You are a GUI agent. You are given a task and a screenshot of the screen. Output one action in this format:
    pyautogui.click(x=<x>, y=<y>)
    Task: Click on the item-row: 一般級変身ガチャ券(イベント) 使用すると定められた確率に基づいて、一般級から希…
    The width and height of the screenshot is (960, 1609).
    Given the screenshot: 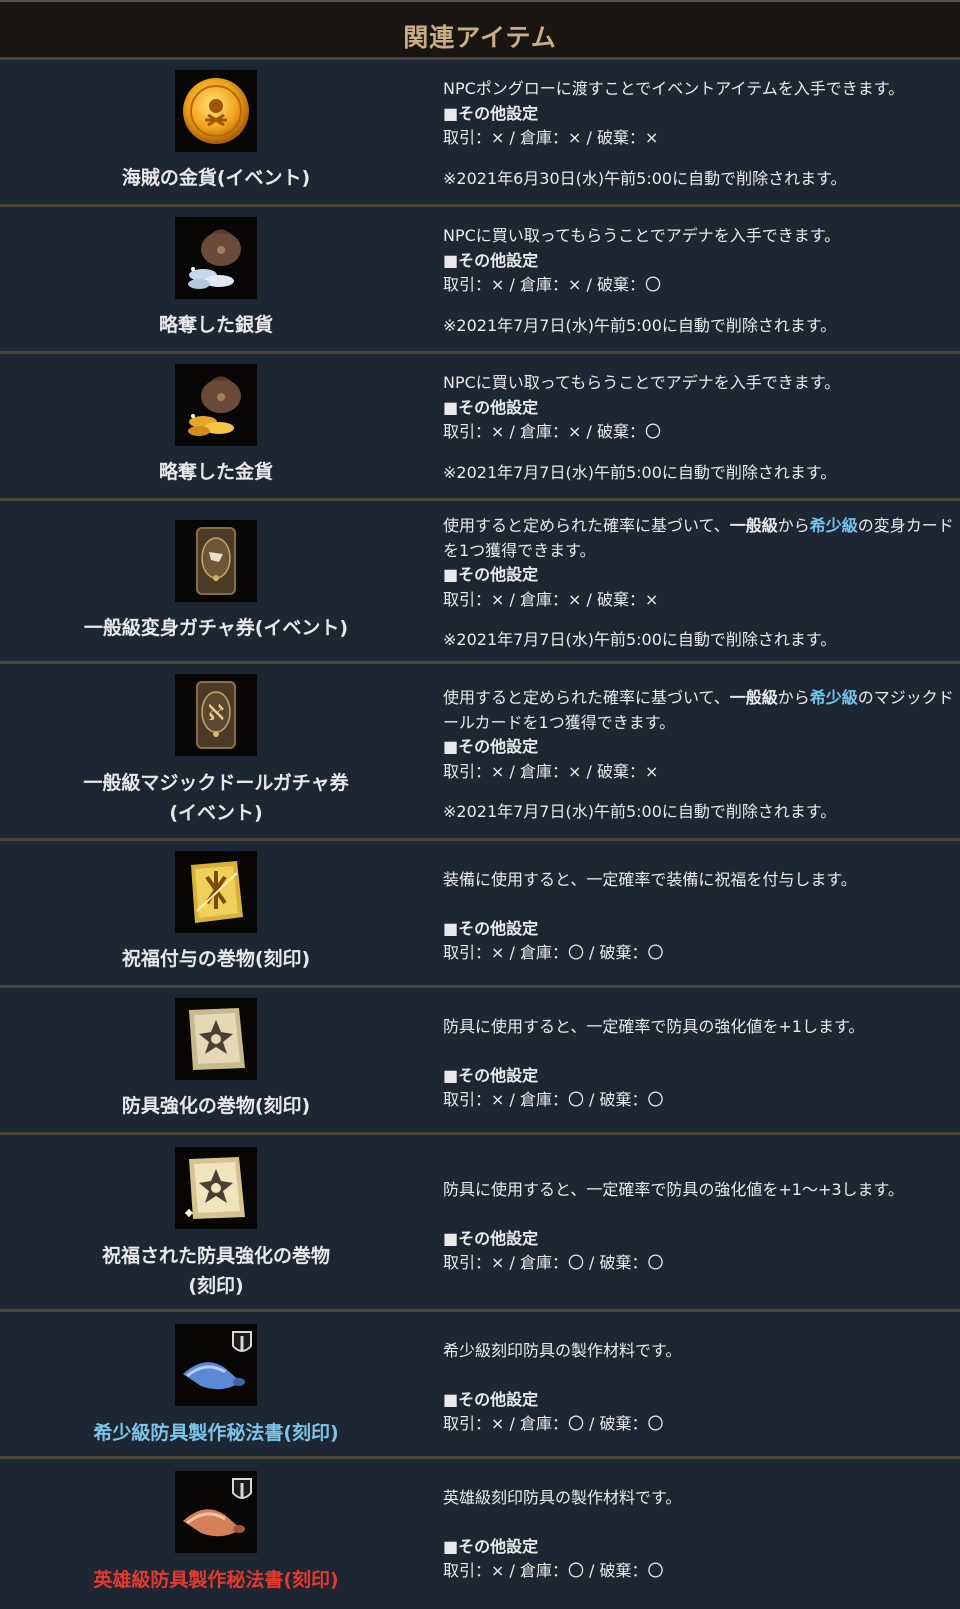 What is the action you would take?
    pyautogui.click(x=480, y=582)
    